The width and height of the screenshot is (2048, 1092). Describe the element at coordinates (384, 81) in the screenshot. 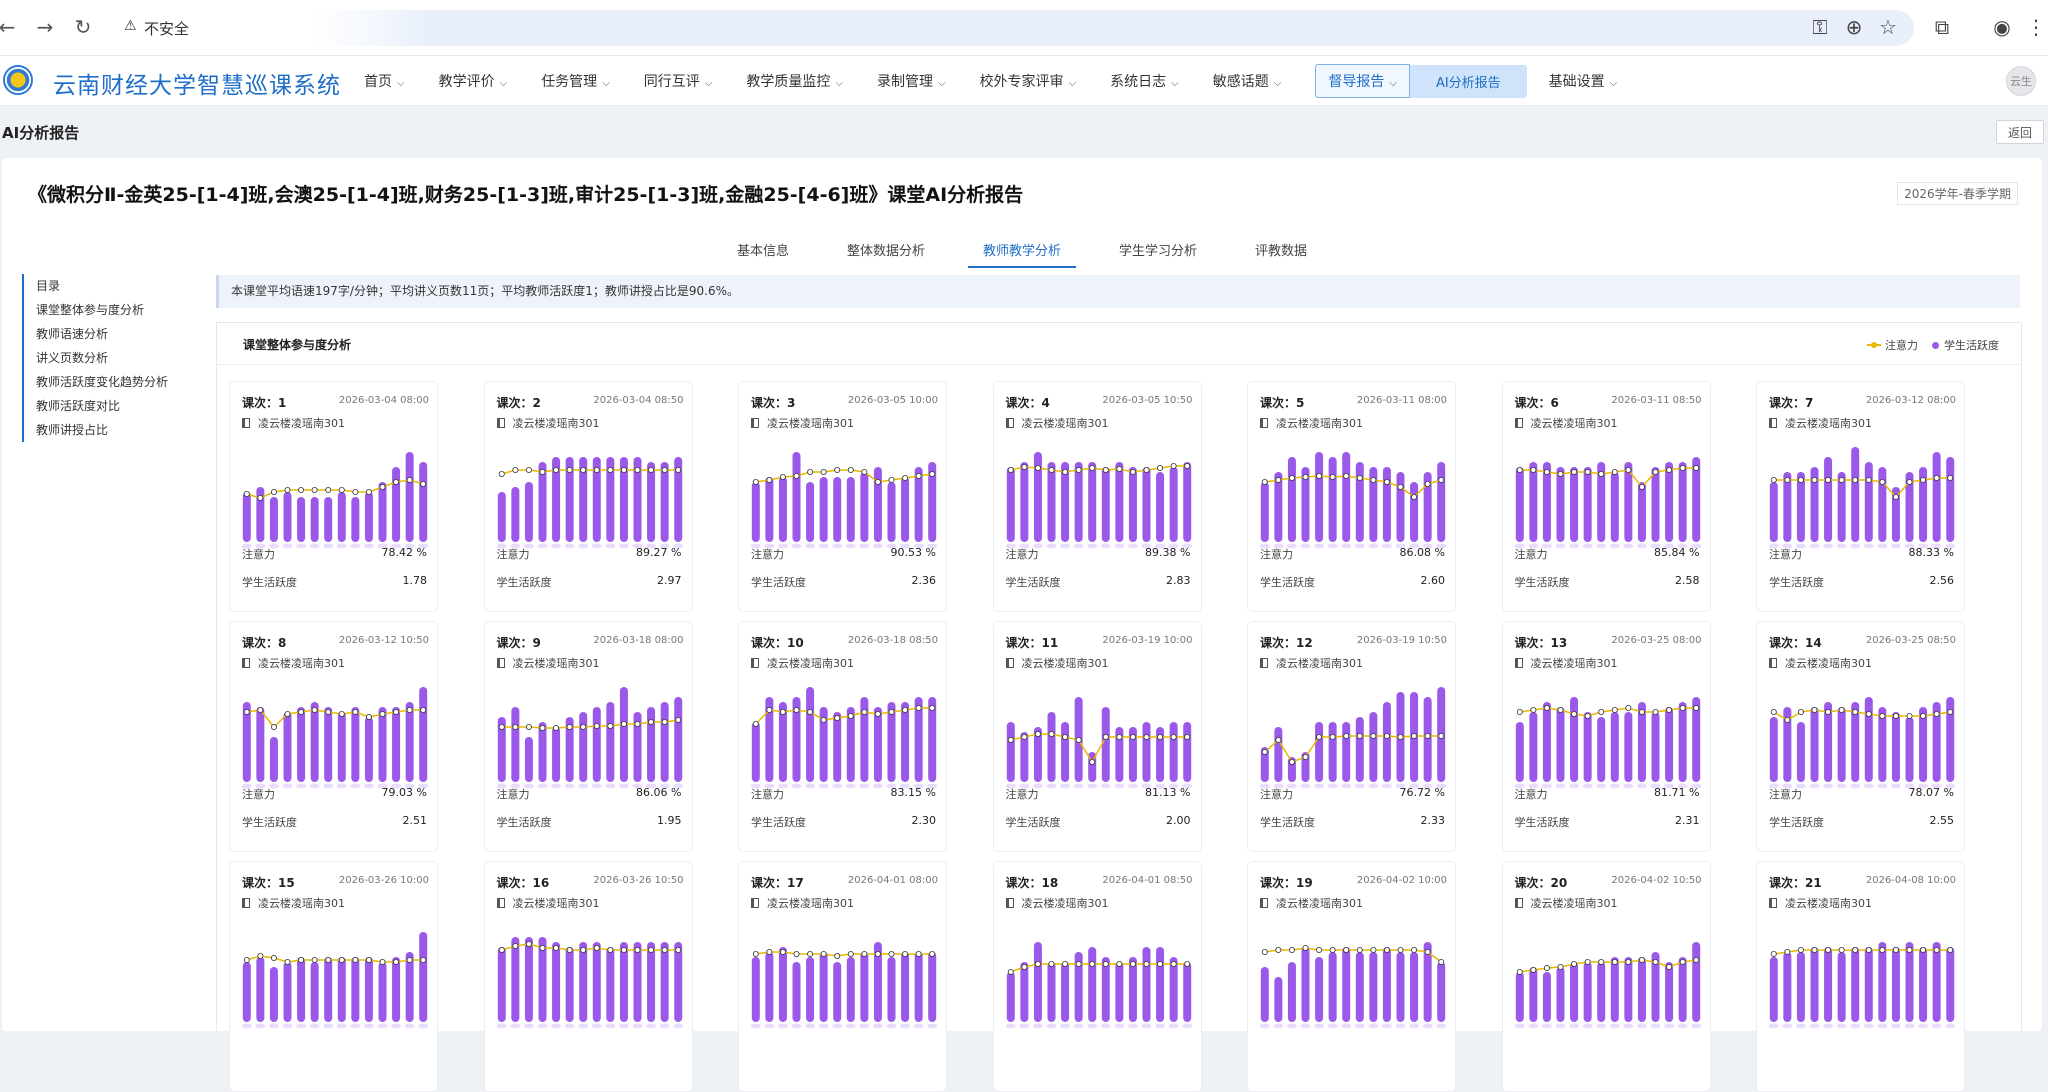

I see `menu-home: 首页 ⌵` at that location.